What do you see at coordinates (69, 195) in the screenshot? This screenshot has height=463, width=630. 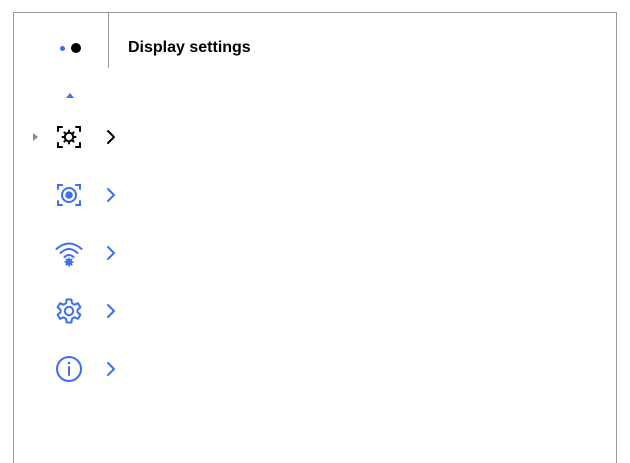 I see `capture-focus-icon` at bounding box center [69, 195].